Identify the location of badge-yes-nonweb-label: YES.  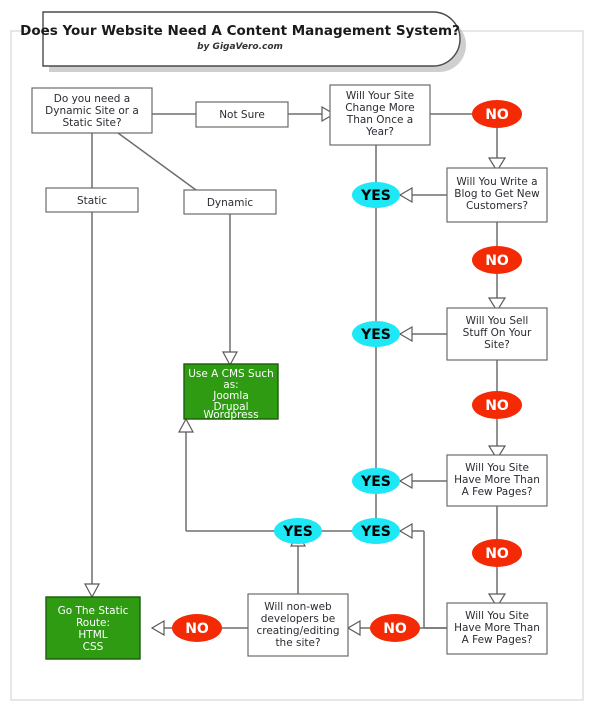
(297, 532).